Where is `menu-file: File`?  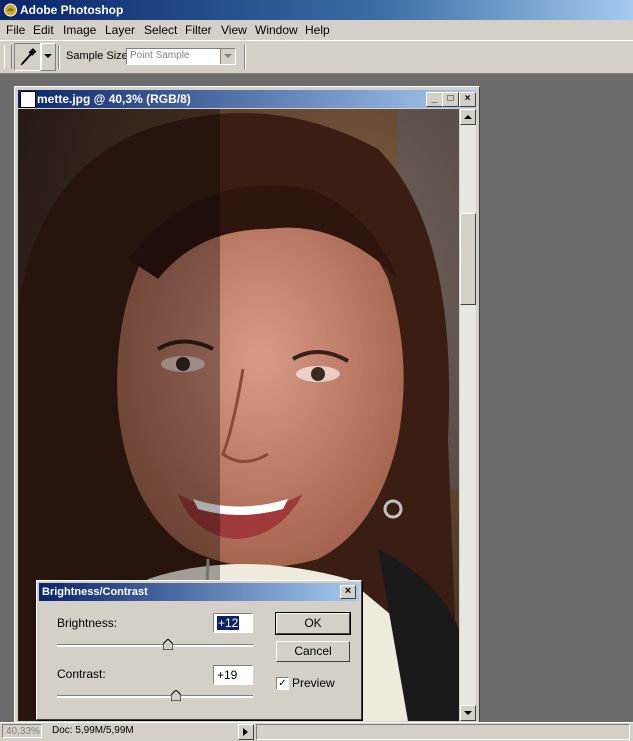 menu-file: File is located at coordinates (15, 30).